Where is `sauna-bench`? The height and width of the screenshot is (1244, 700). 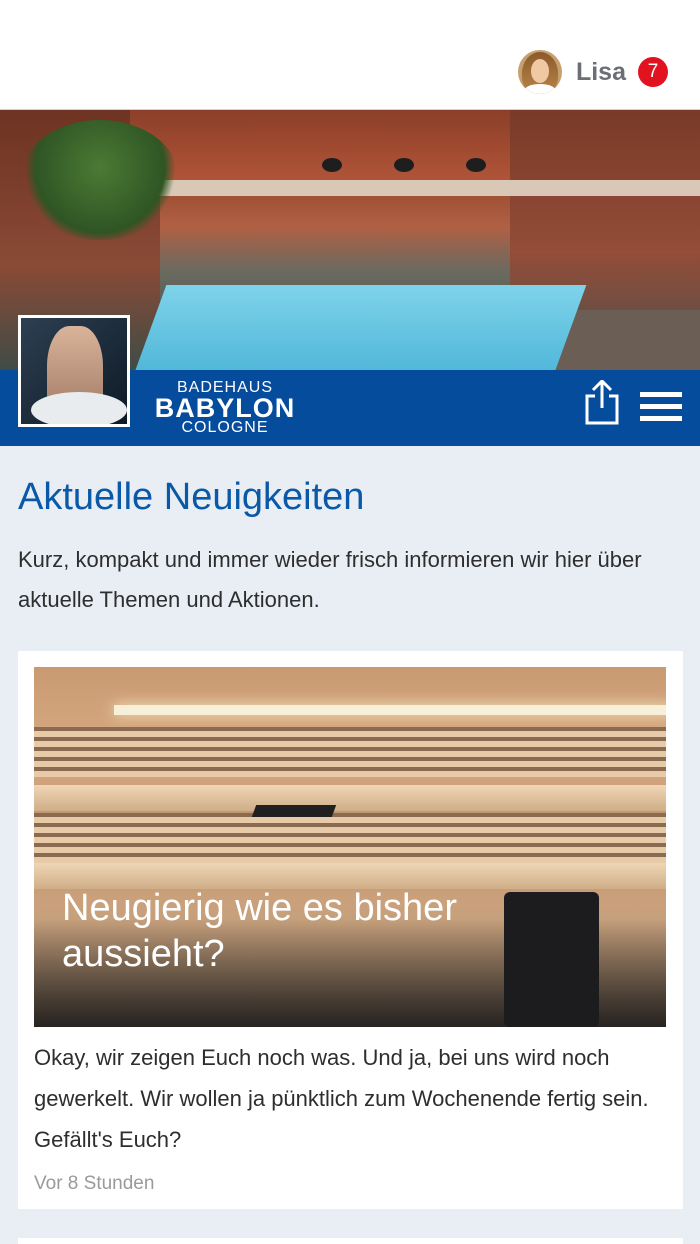 sauna-bench is located at coordinates (350, 798).